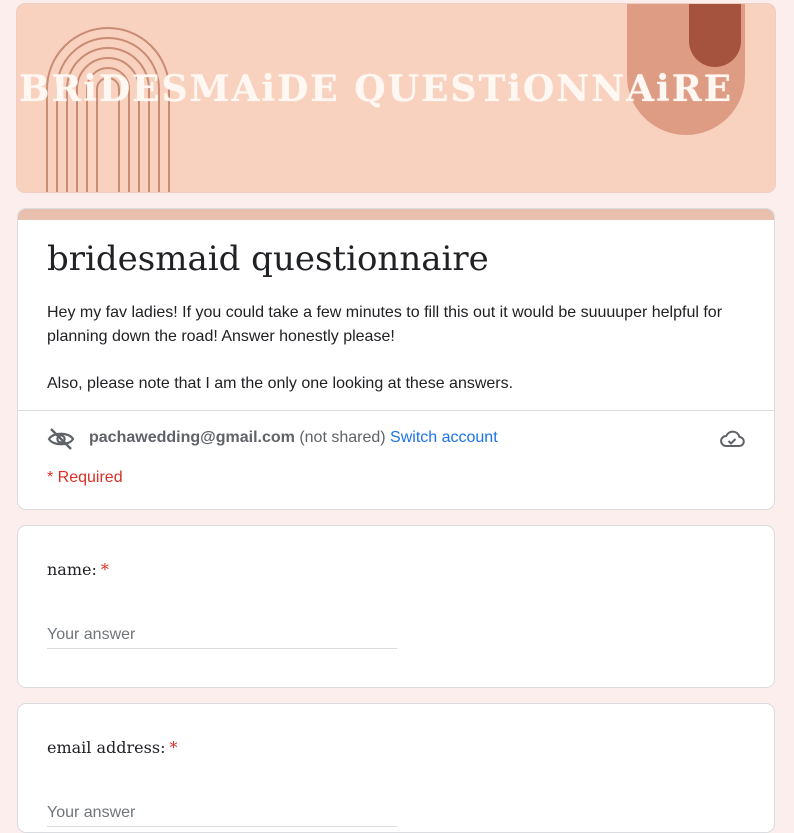  Describe the element at coordinates (222, 813) in the screenshot. I see `email-input` at that location.